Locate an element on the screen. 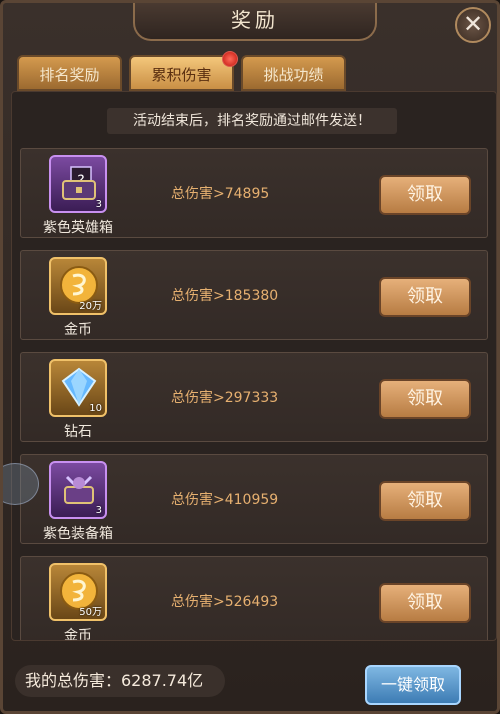 The height and width of the screenshot is (714, 500). tab-label: 排名奖励 is located at coordinates (69, 75).